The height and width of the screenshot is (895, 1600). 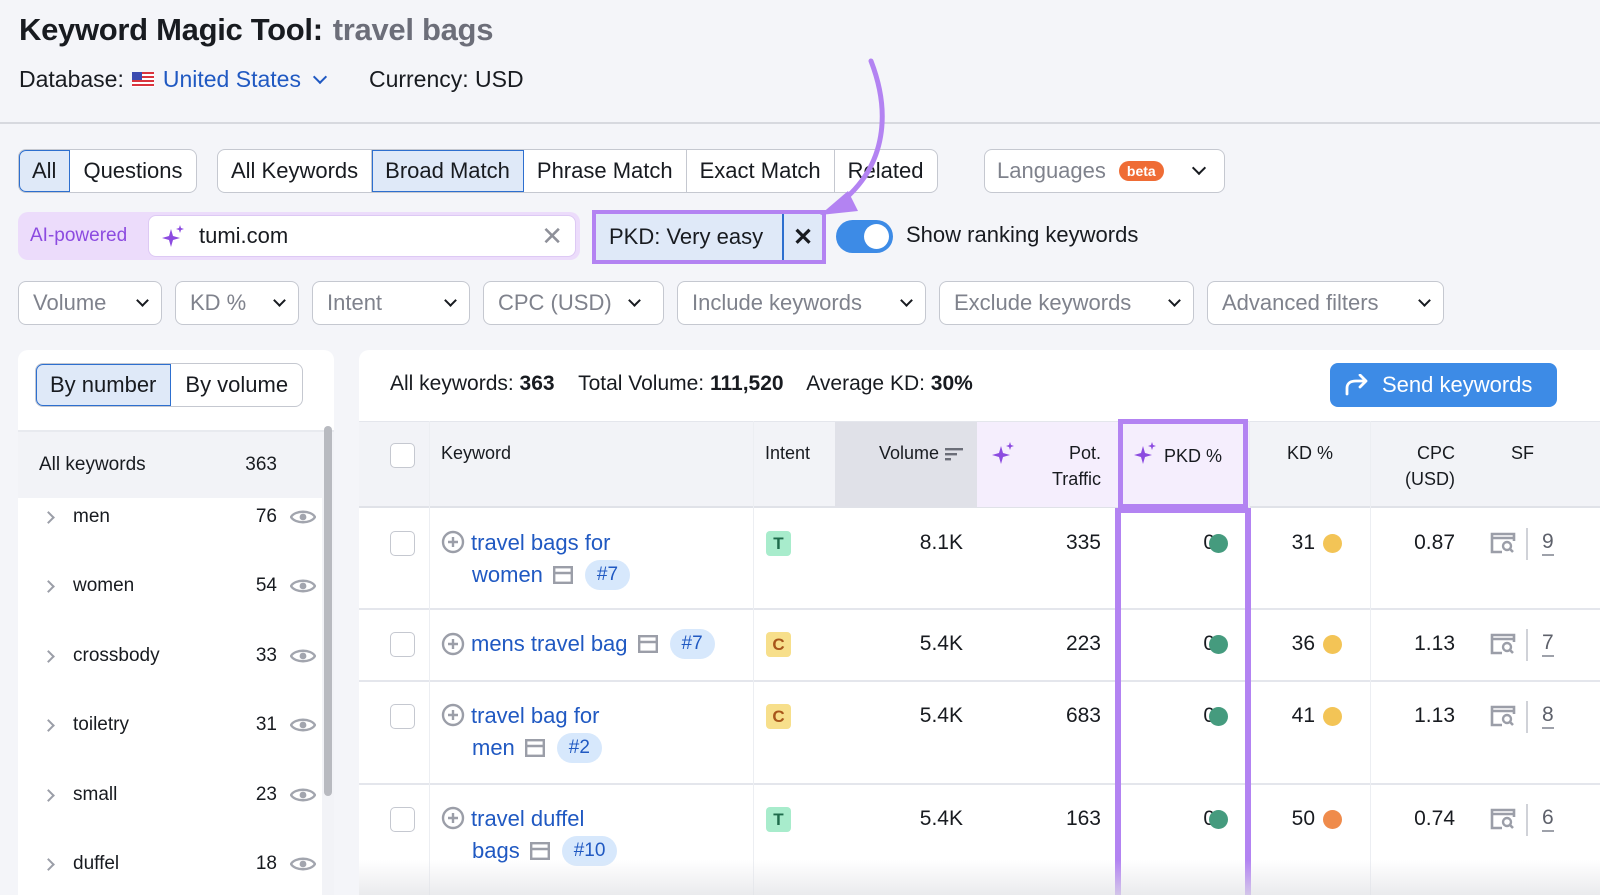 What do you see at coordinates (787, 464) in the screenshot?
I see `col-intent: Intent` at bounding box center [787, 464].